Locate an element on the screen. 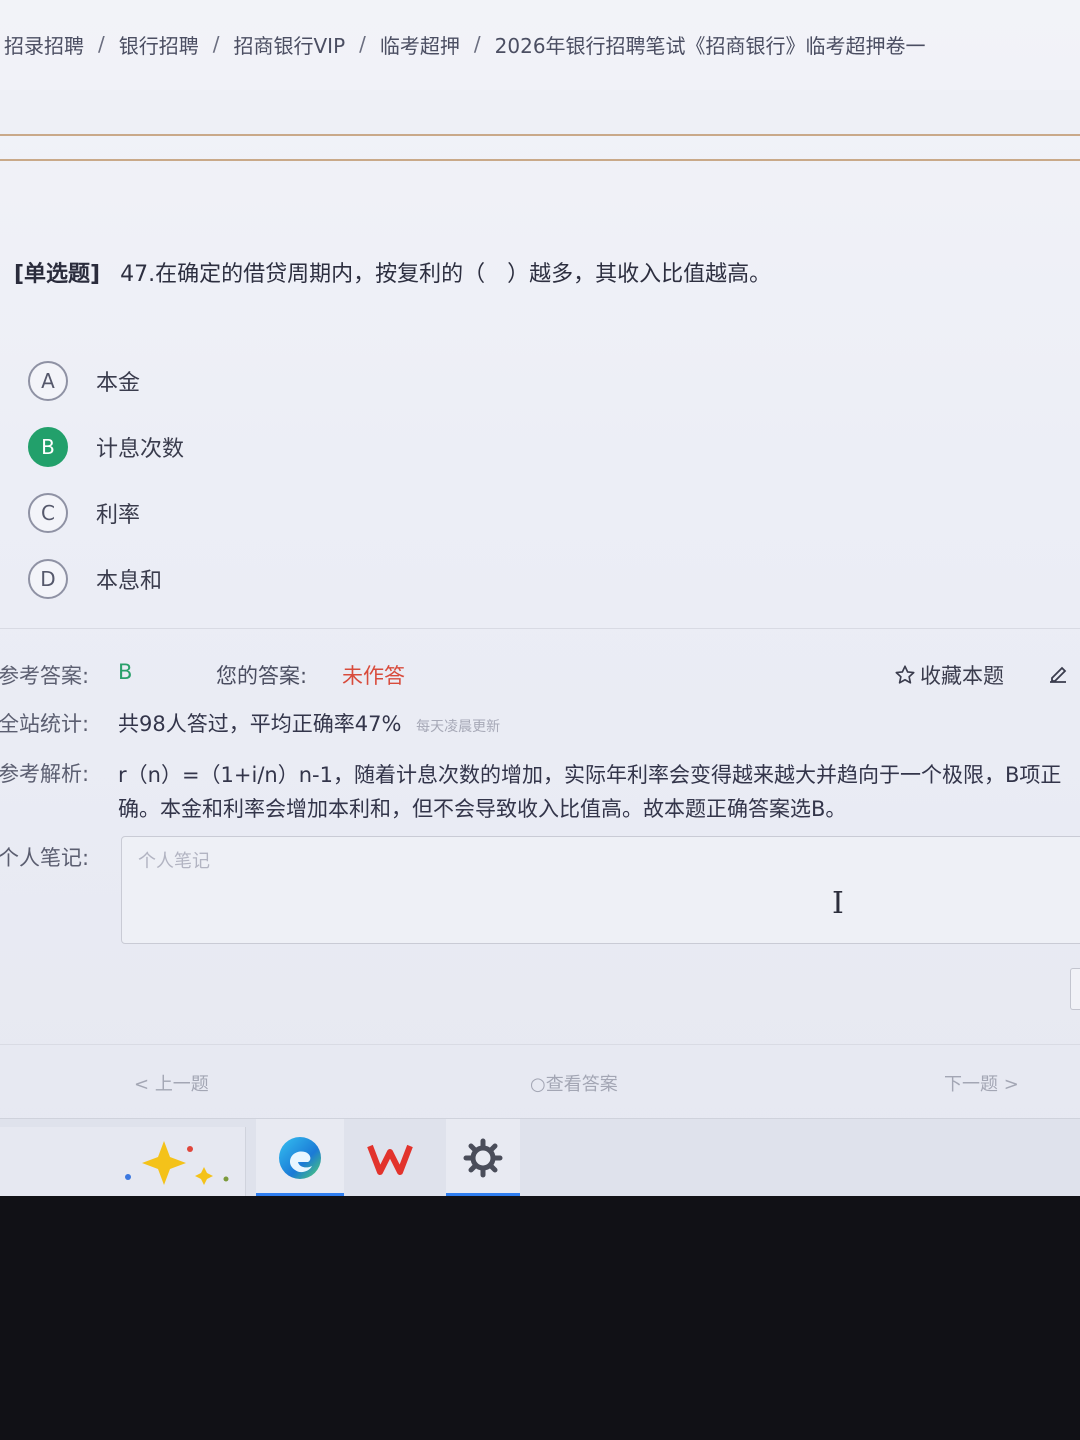 The height and width of the screenshot is (1440, 1080). option-letter: B is located at coordinates (48, 447).